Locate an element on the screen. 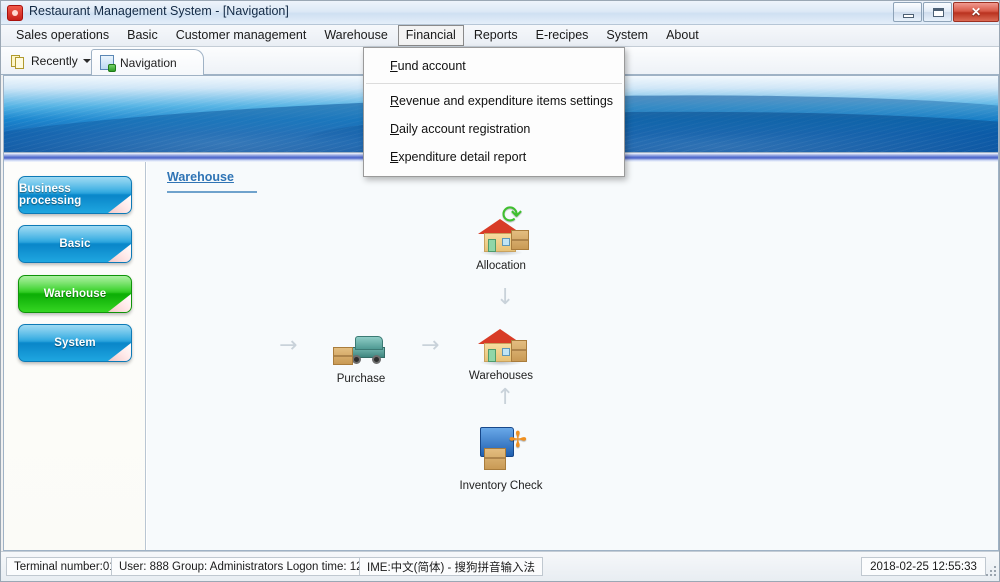 This screenshot has width=1000, height=582. node-allocation: ⟳ Allocation is located at coordinates (501, 236).